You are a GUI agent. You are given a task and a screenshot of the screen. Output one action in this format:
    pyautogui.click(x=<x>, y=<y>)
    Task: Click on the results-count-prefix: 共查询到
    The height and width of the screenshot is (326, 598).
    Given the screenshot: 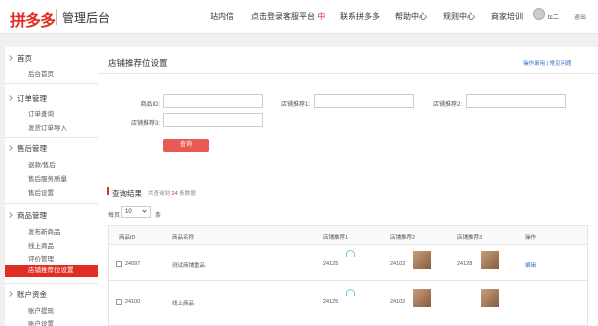 What is the action you would take?
    pyautogui.click(x=159, y=194)
    